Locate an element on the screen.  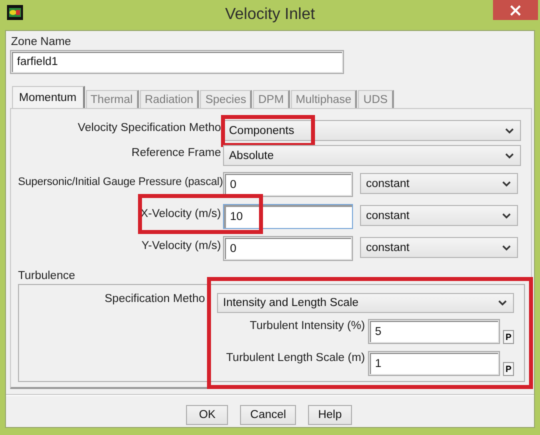
tab: Multiphase is located at coordinates (324, 99).